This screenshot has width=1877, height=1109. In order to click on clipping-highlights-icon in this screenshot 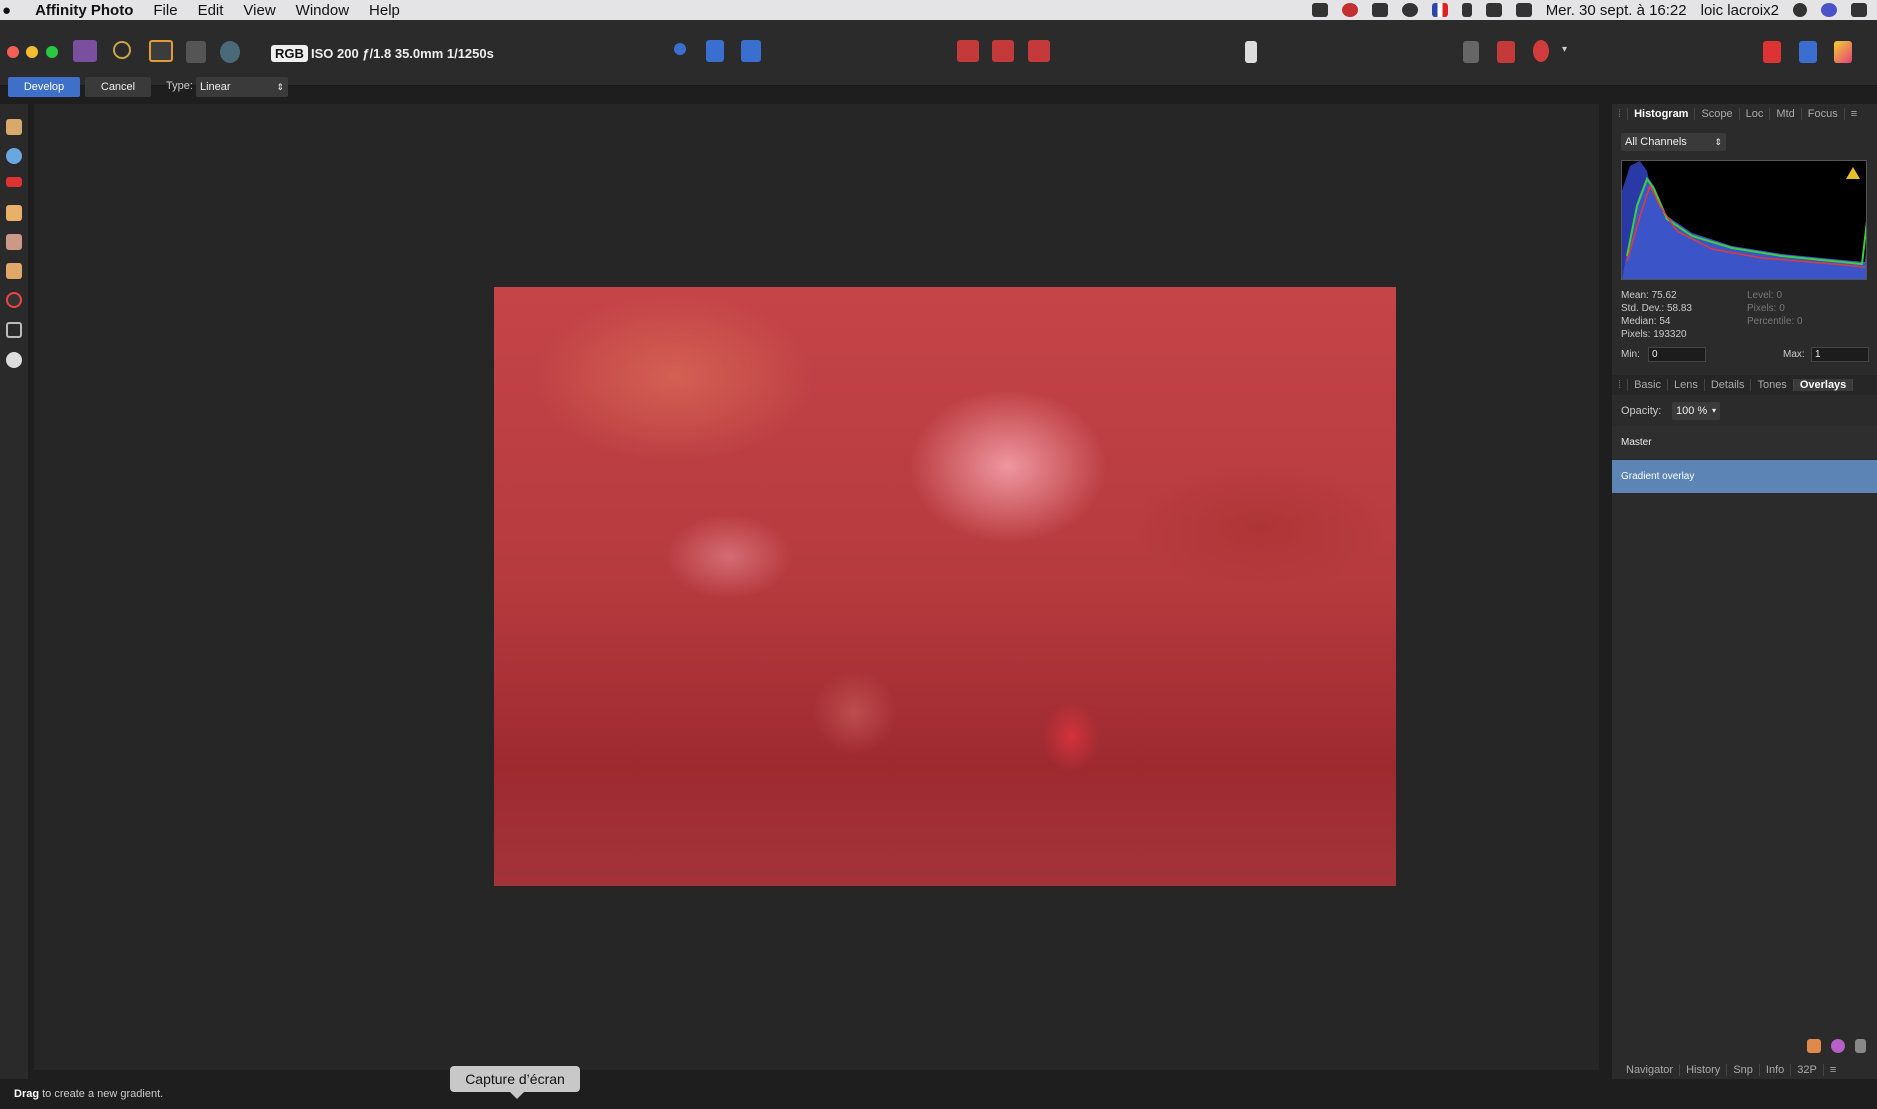, I will do `click(968, 51)`.